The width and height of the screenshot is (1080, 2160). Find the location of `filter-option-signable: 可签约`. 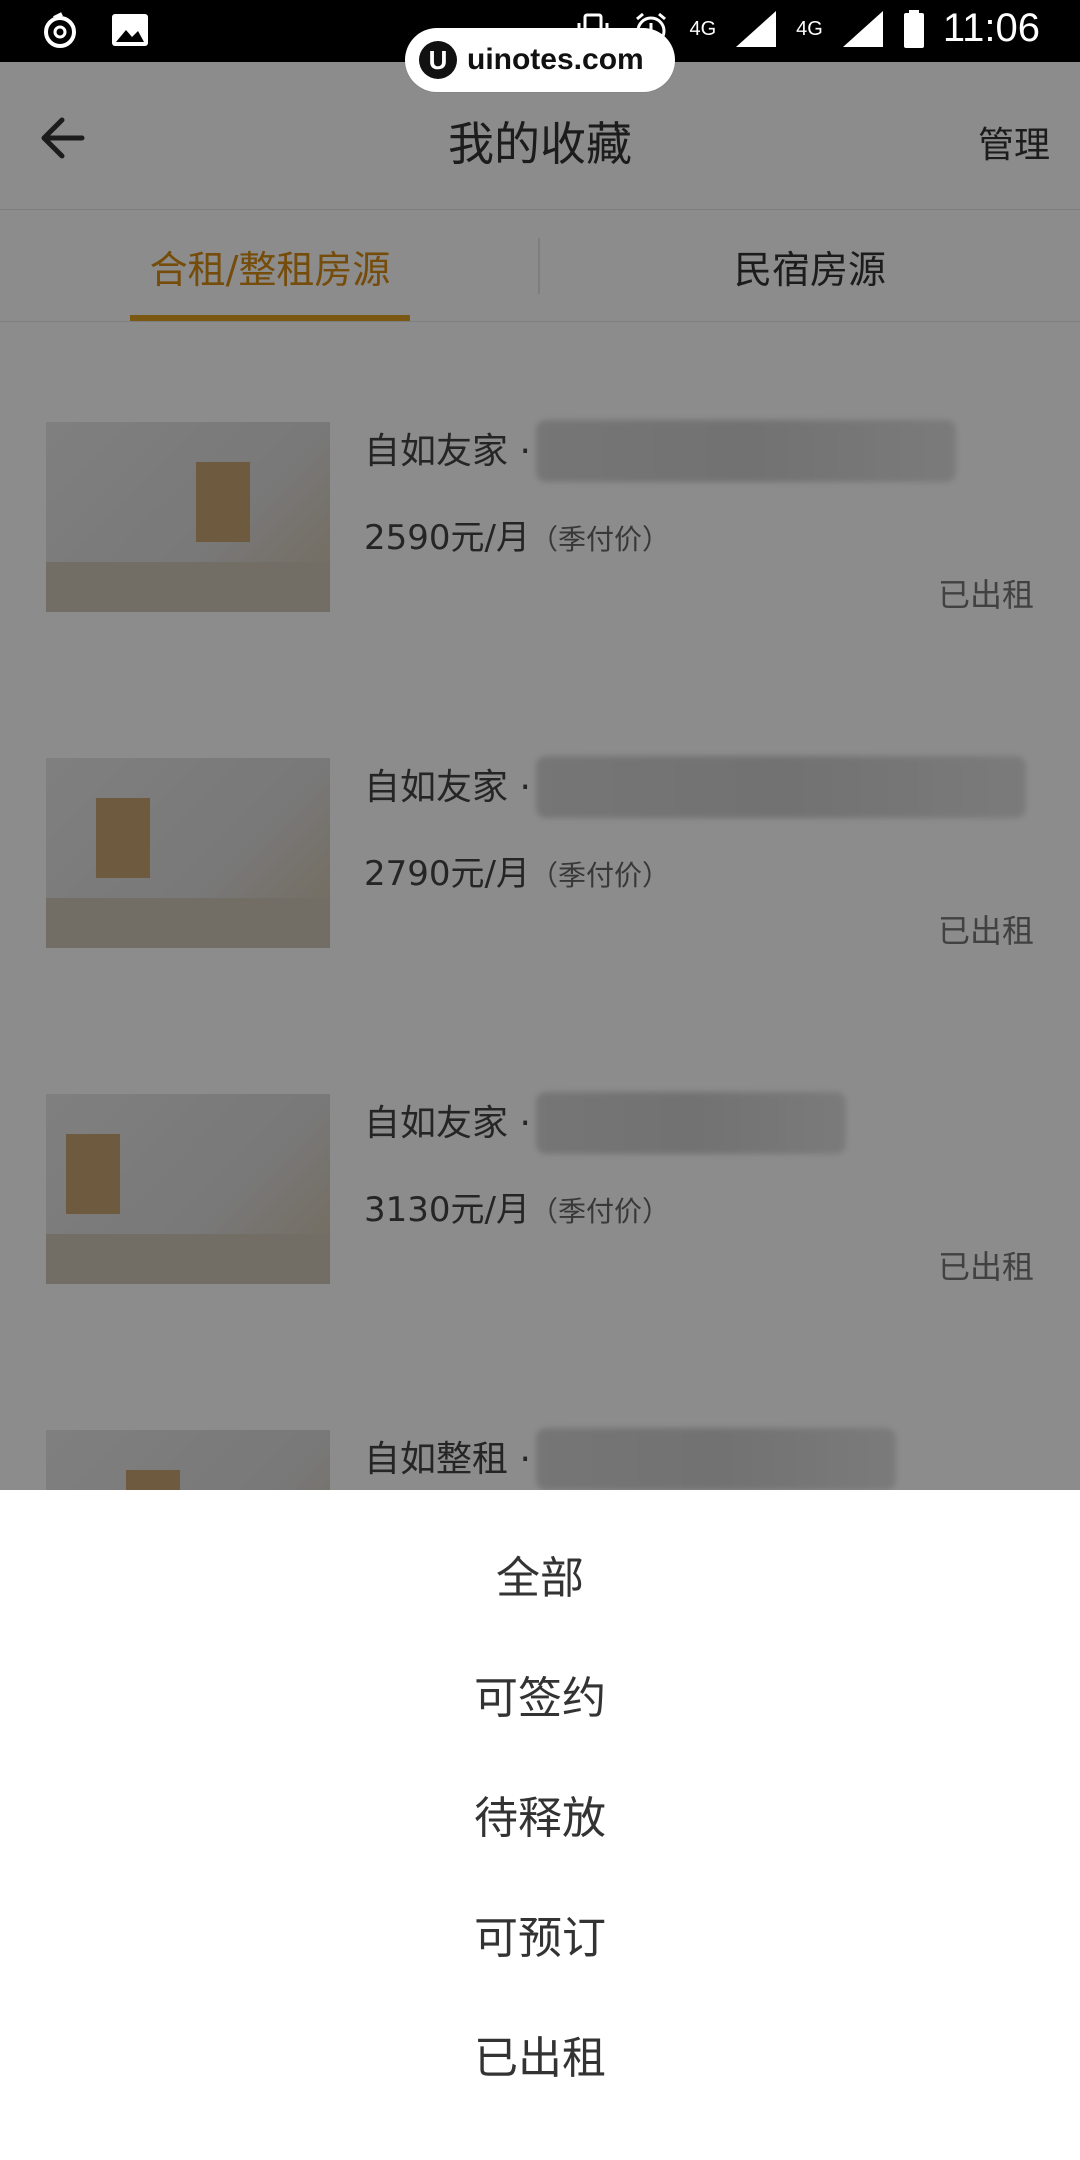

filter-option-signable: 可签约 is located at coordinates (540, 1694).